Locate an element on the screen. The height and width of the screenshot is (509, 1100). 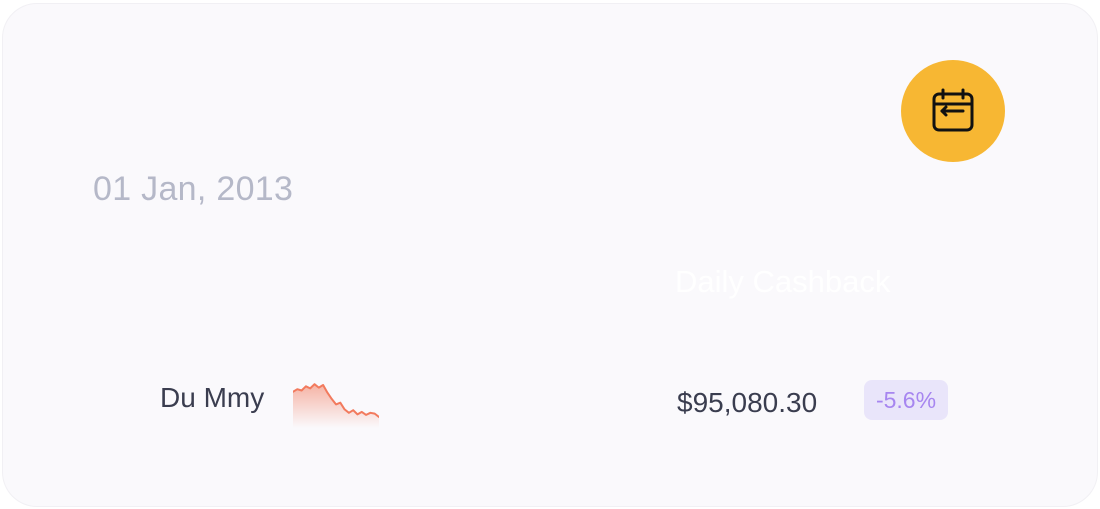
calendar-button is located at coordinates (953, 111).